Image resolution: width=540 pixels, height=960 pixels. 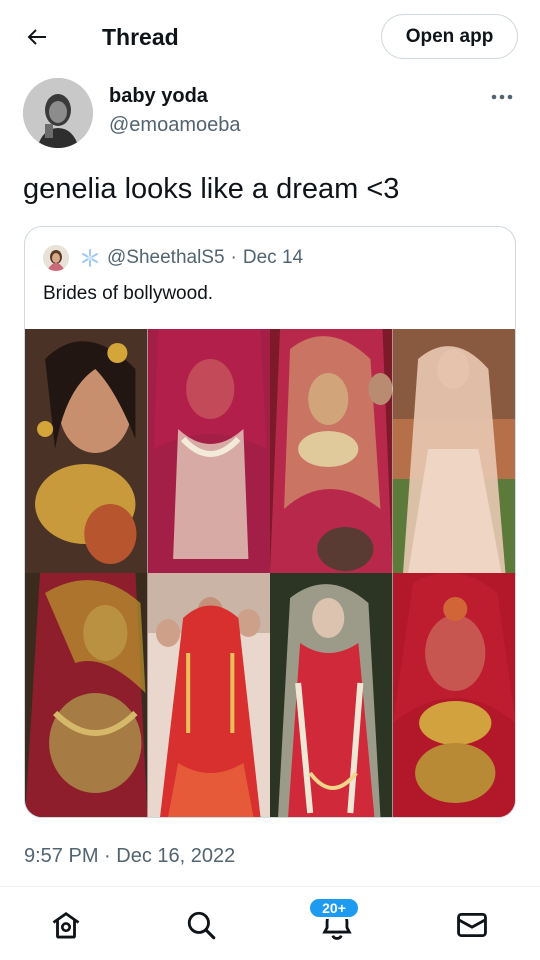 I want to click on more-icon, so click(x=502, y=97).